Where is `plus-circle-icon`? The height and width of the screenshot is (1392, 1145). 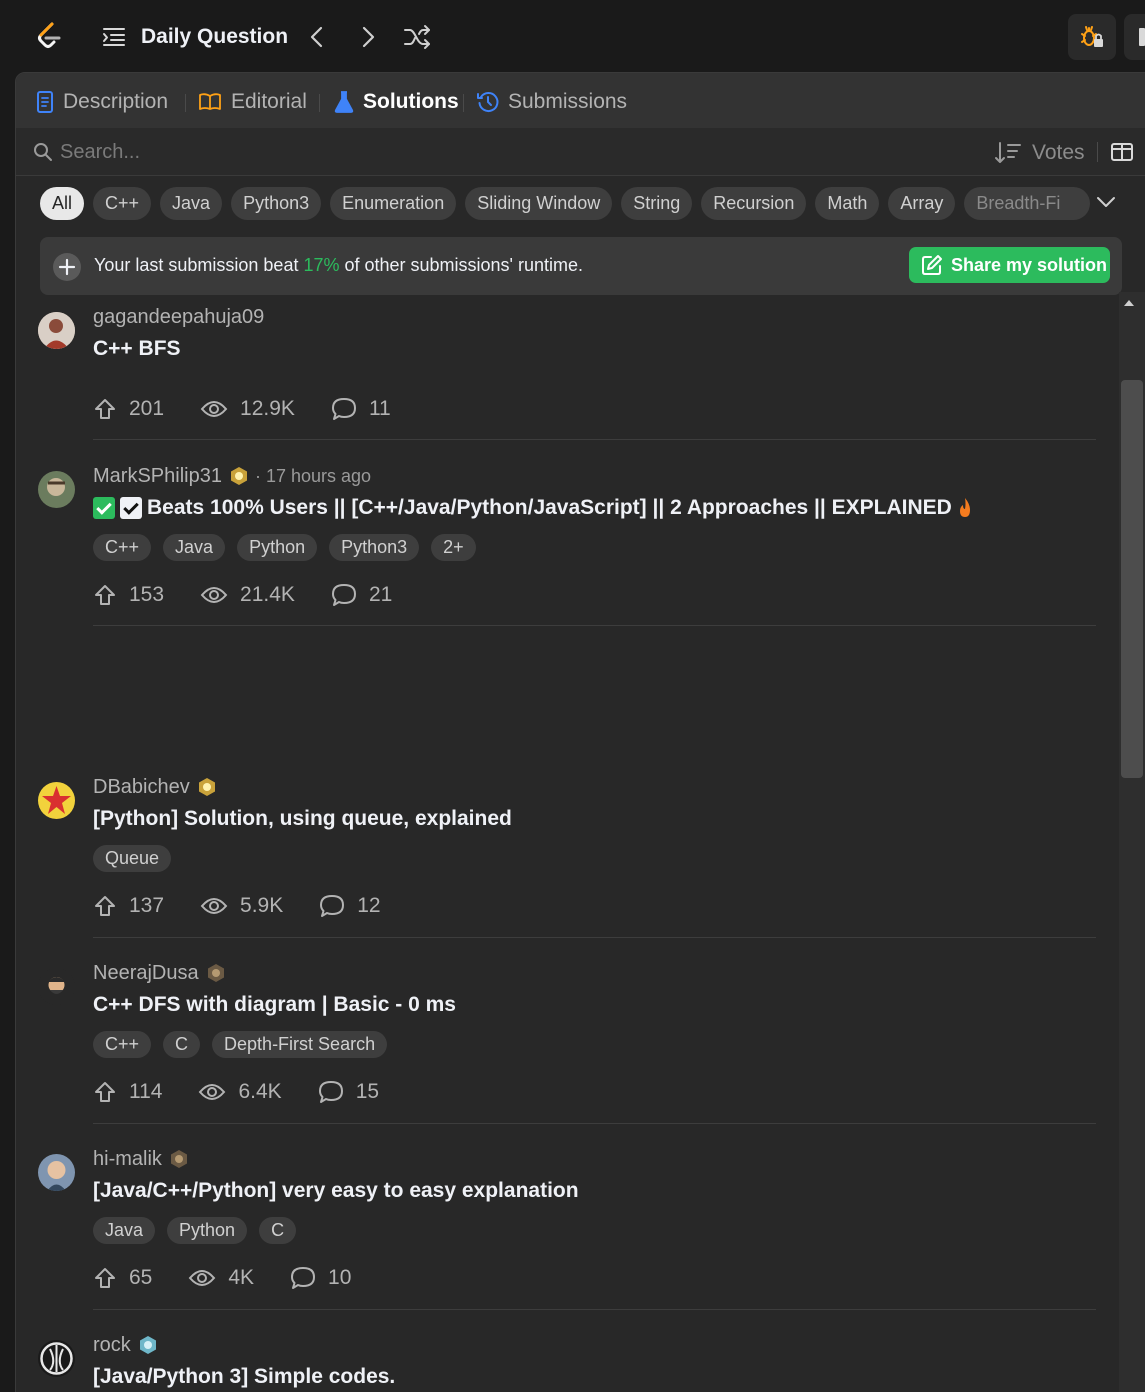
plus-circle-icon is located at coordinates (67, 267).